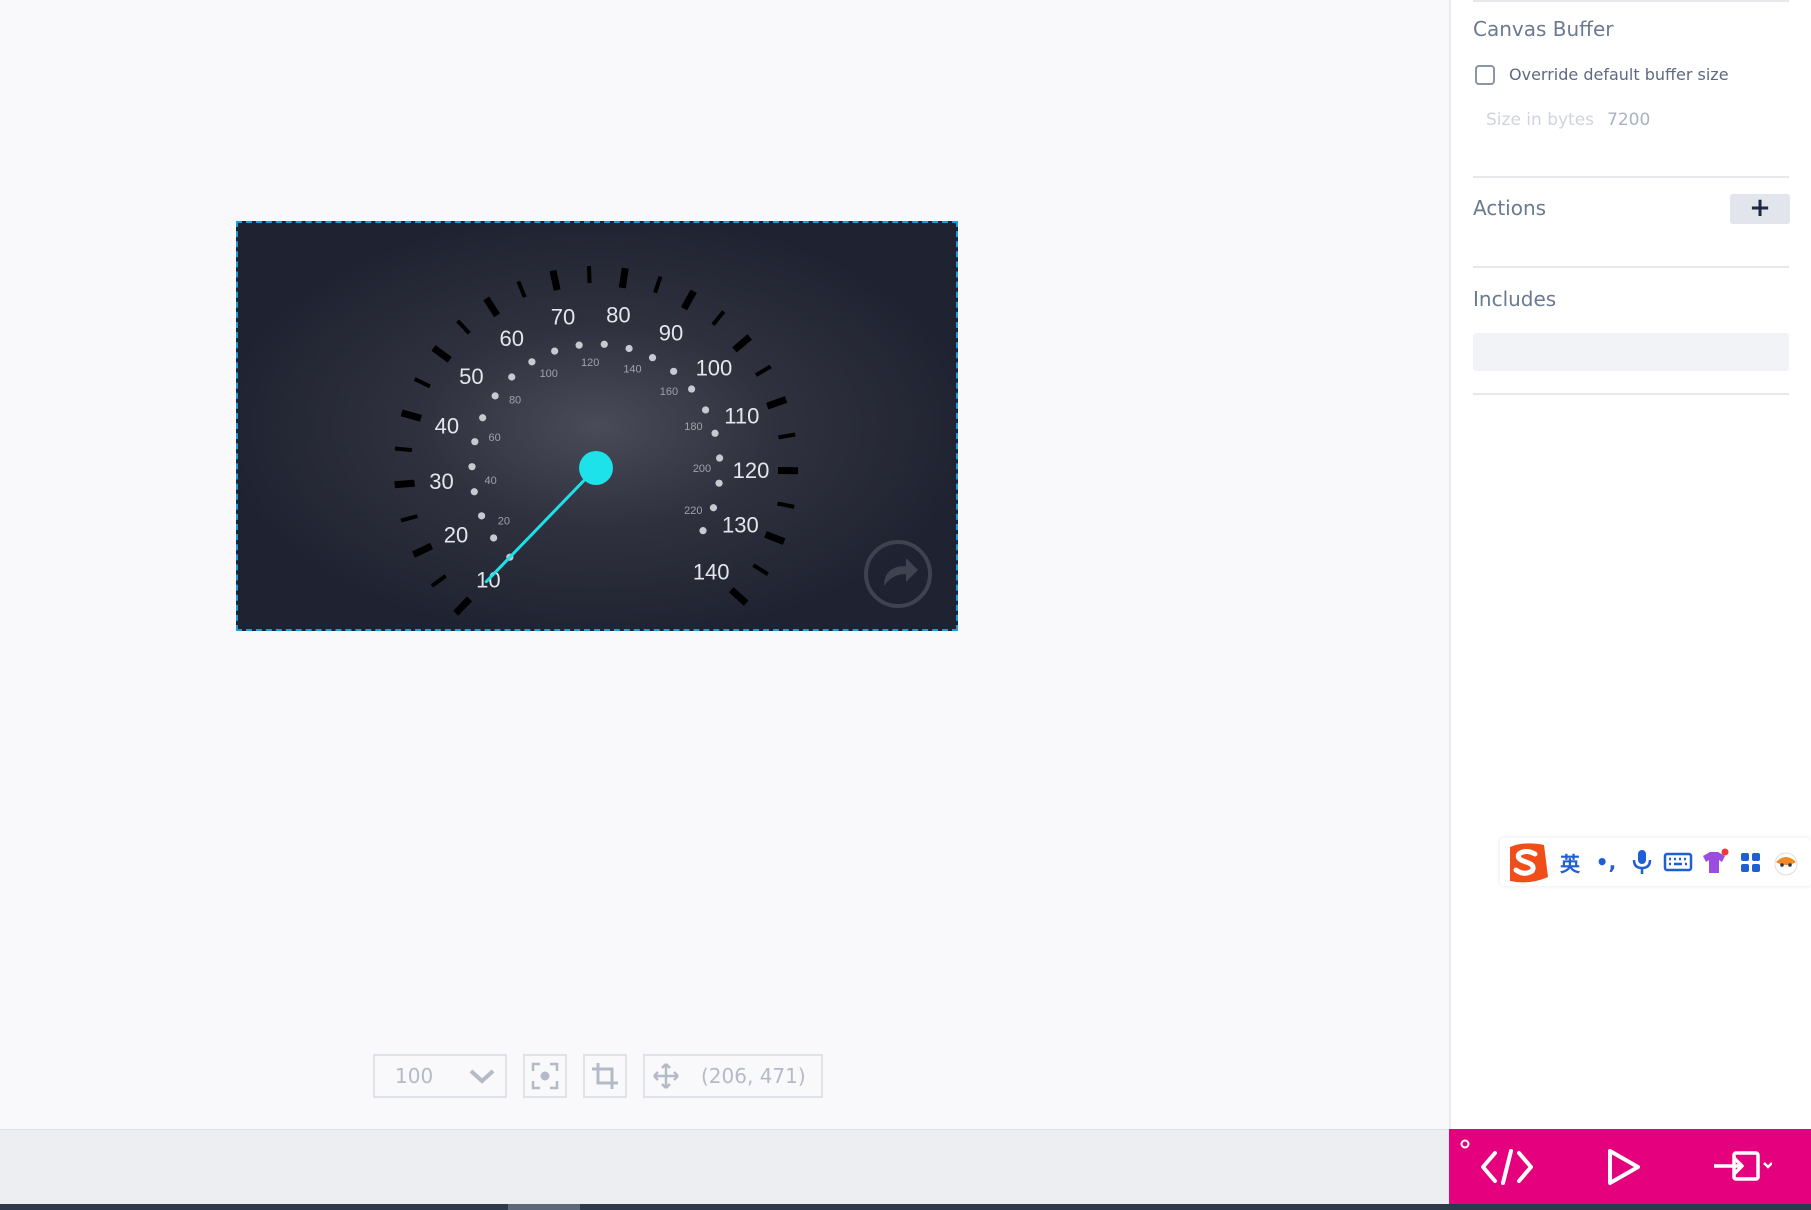 The width and height of the screenshot is (1811, 1210). Describe the element at coordinates (898, 574) in the screenshot. I see `rotate-cw-icon` at that location.